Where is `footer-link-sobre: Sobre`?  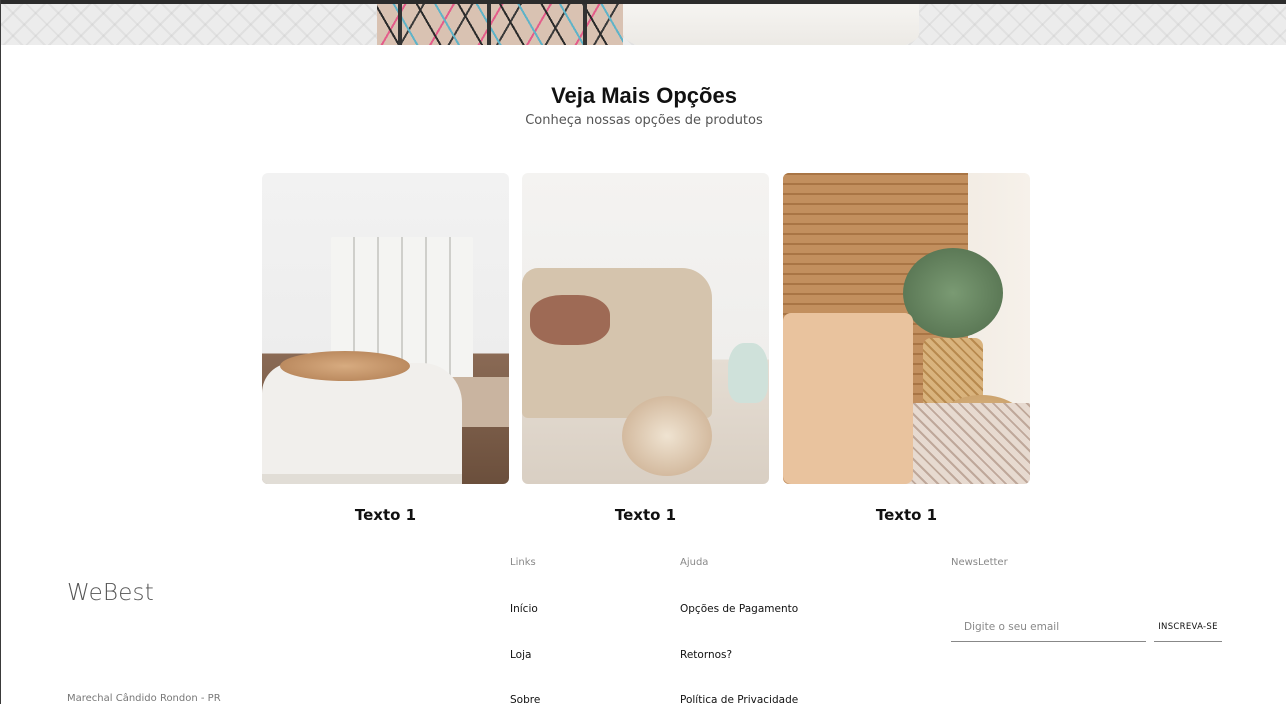 footer-link-sobre: Sobre is located at coordinates (525, 700).